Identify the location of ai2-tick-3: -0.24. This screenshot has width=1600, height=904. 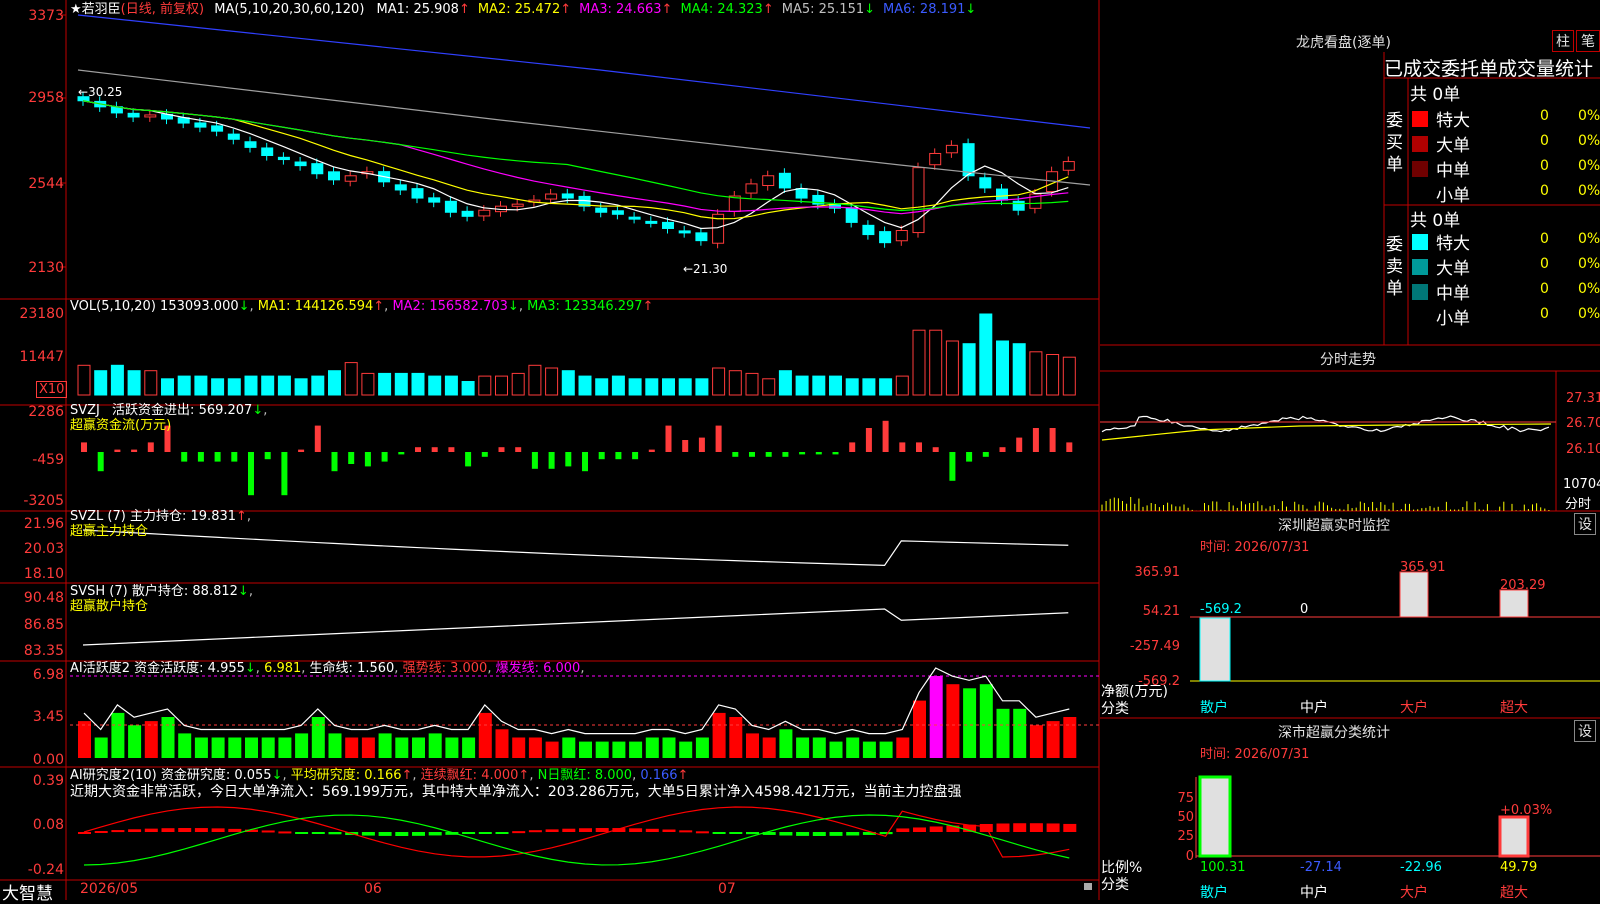
(34, 870).